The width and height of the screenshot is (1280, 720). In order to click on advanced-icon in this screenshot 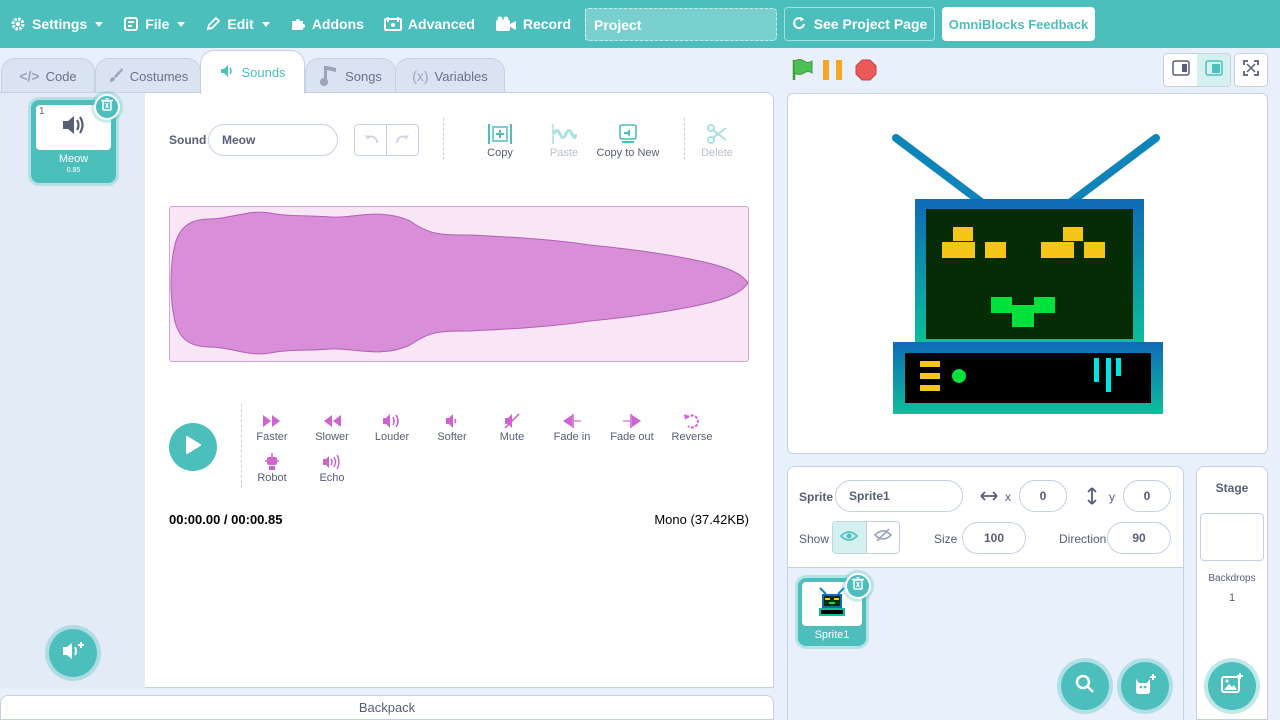, I will do `click(392, 24)`.